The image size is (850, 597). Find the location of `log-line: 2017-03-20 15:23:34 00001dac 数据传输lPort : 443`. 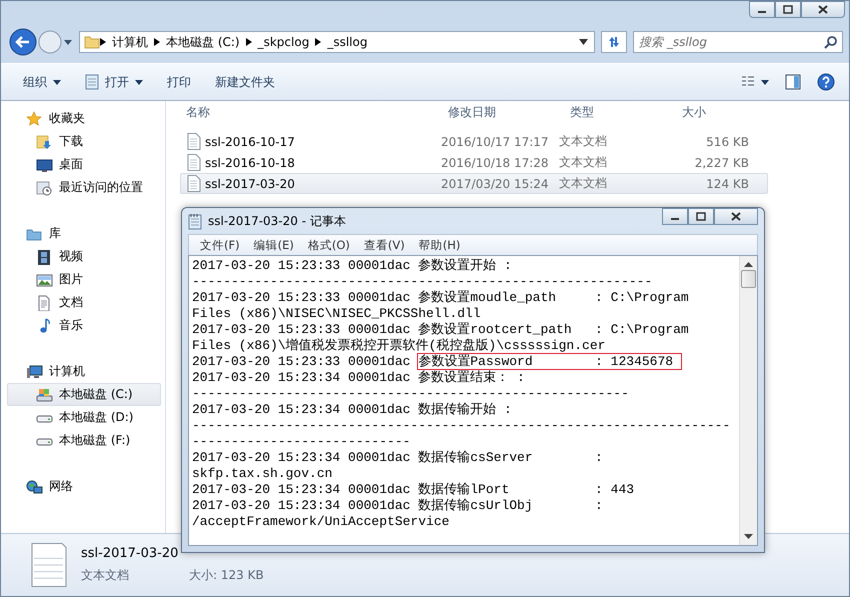

log-line: 2017-03-20 15:23:34 00001dac 数据传输lPort : 443 is located at coordinates (414, 490).